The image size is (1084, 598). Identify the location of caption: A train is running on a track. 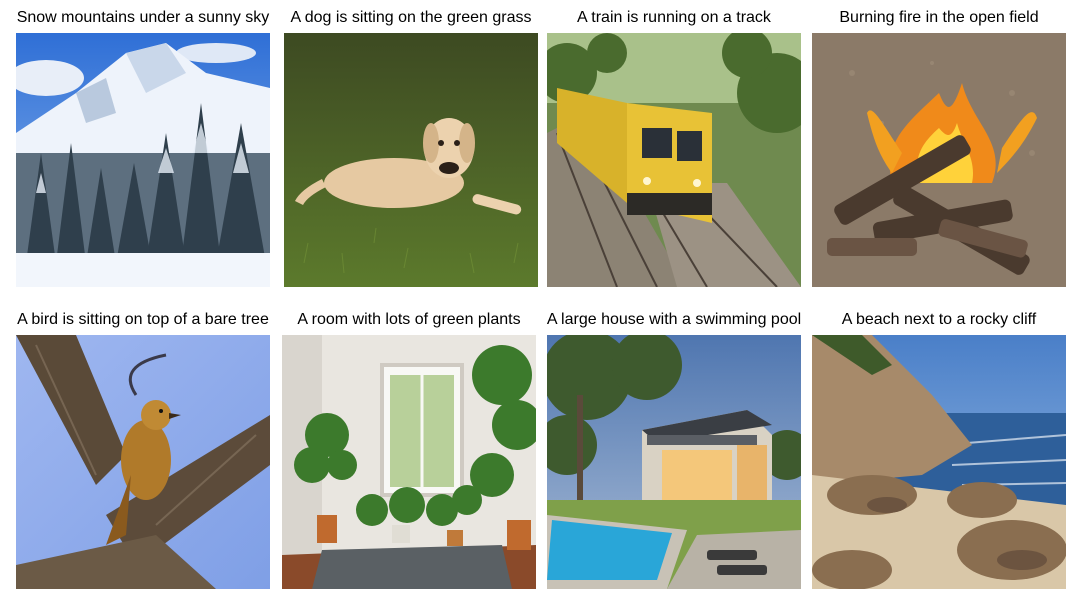
(674, 17).